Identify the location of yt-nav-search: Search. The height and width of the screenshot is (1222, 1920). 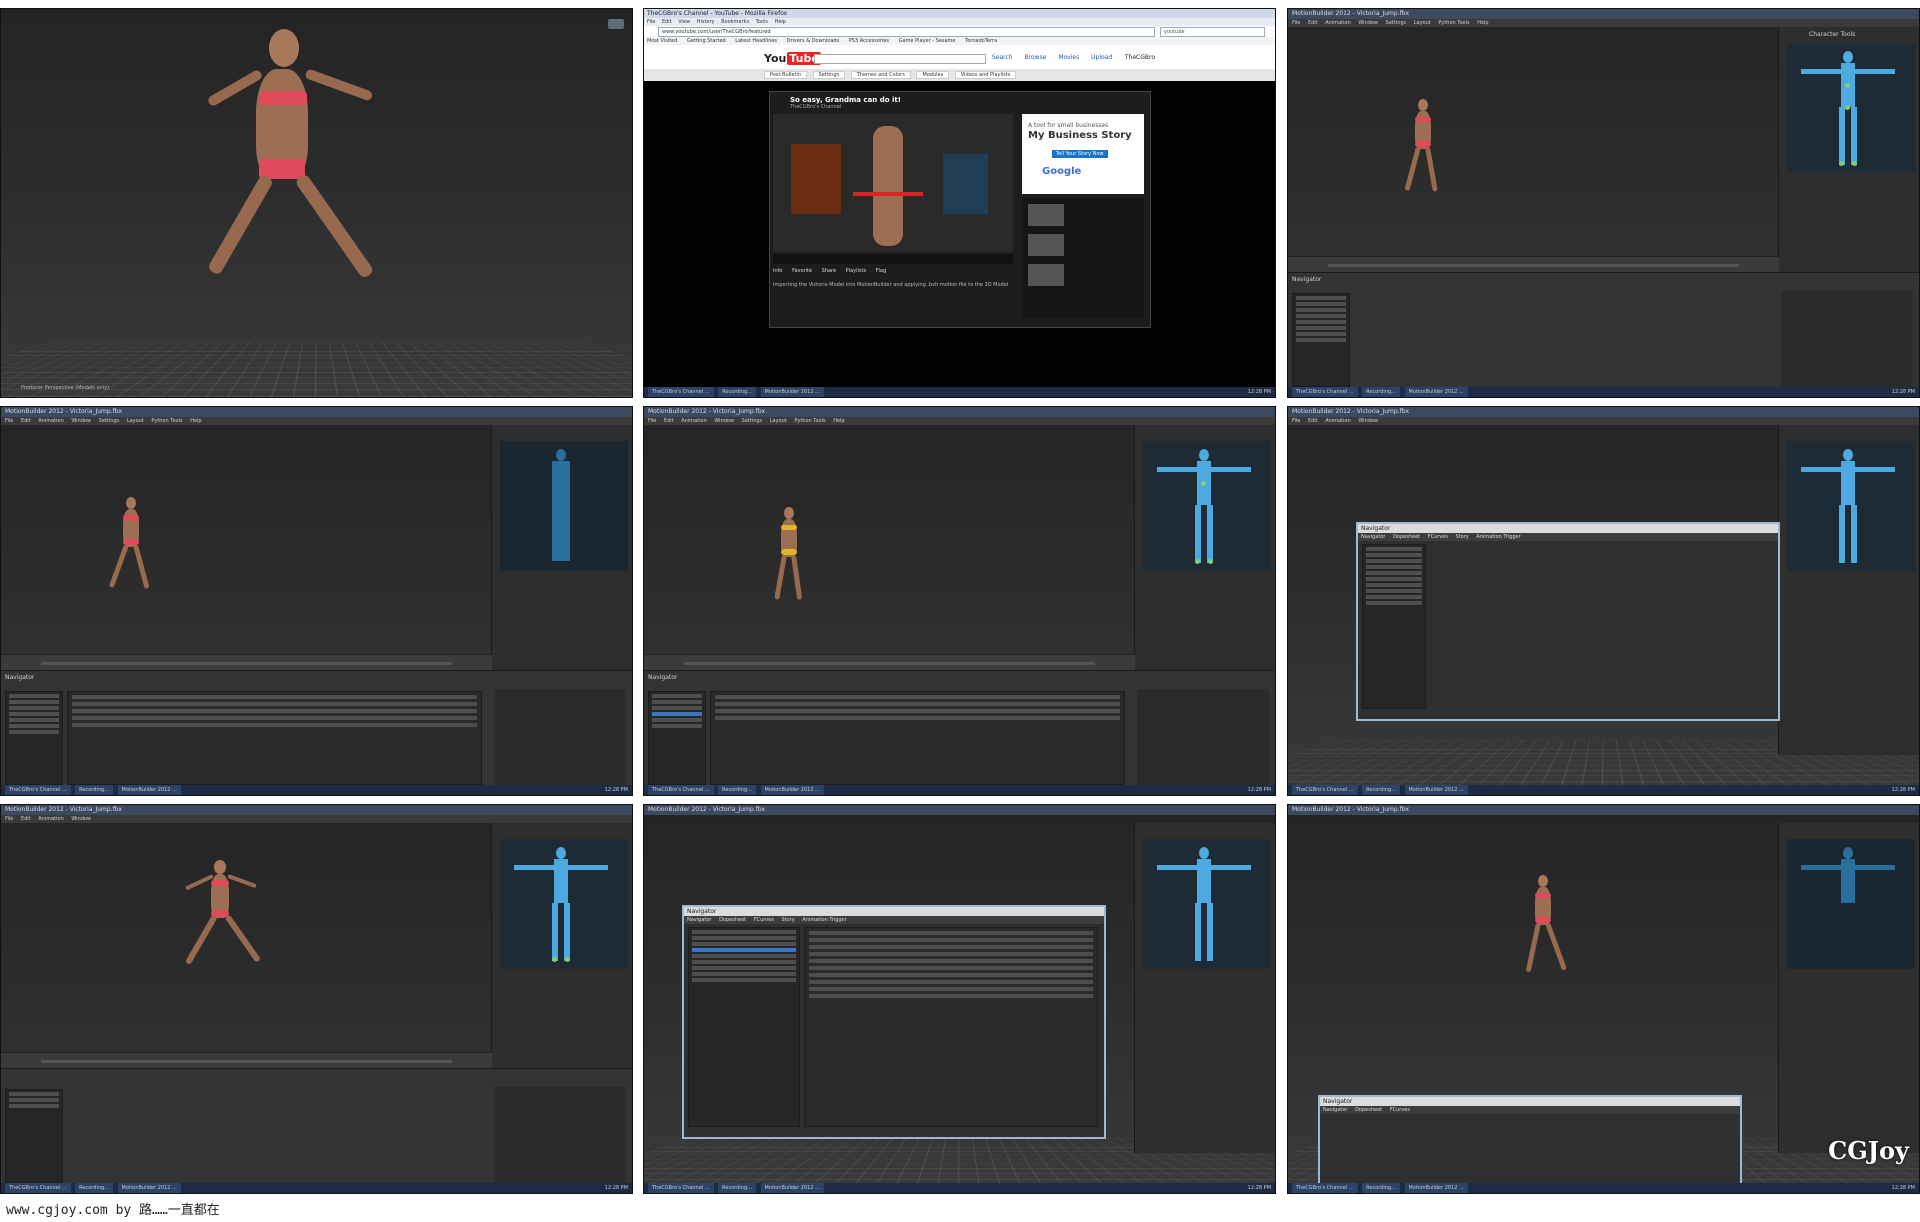
(1002, 57).